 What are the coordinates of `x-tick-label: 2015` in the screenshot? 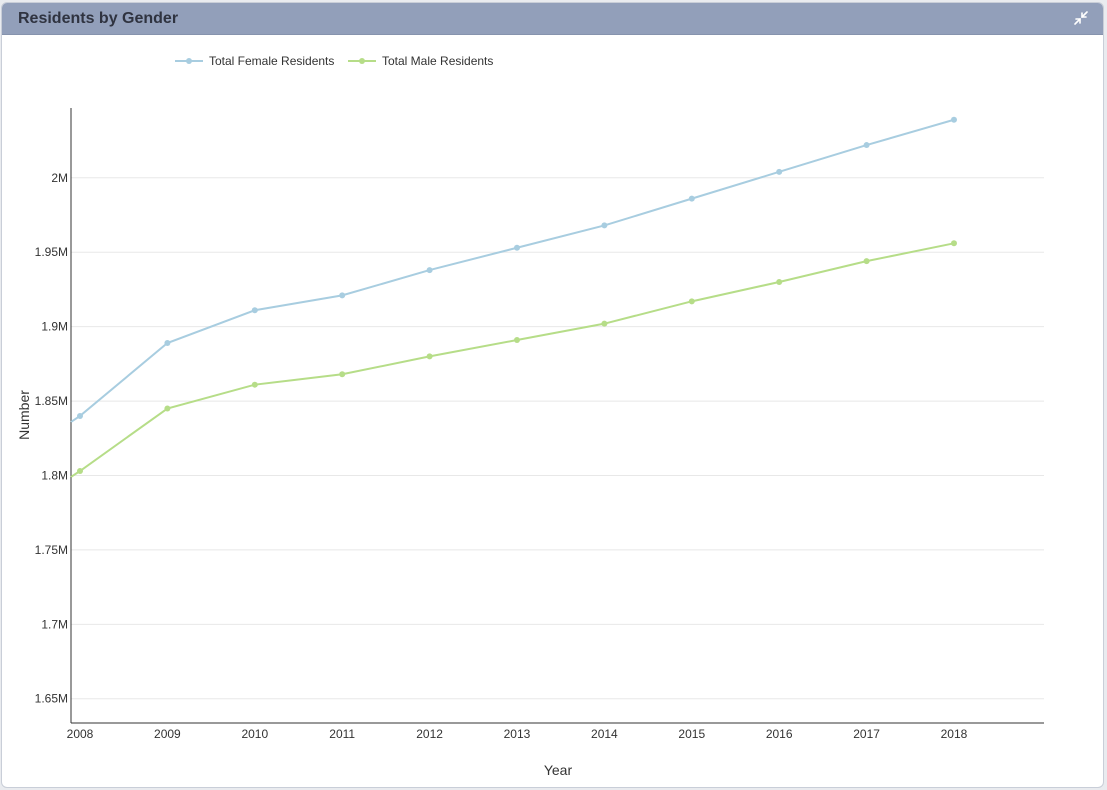 It's located at (691, 734).